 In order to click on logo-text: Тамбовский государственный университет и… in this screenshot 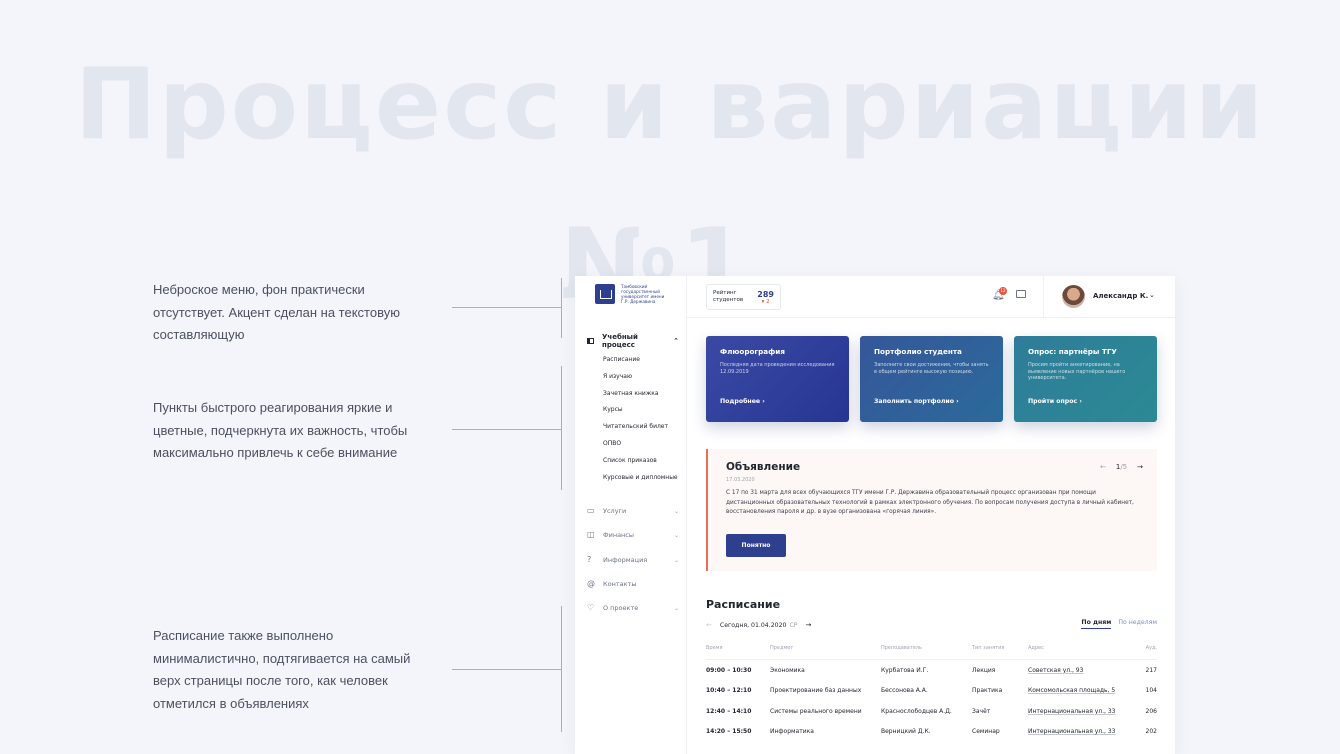, I will do `click(643, 294)`.